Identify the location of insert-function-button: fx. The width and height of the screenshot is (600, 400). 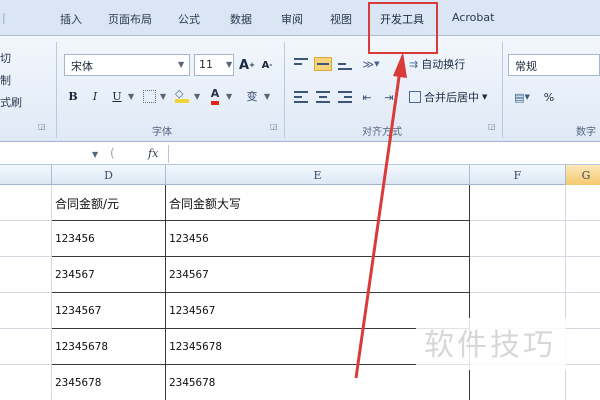
(153, 153).